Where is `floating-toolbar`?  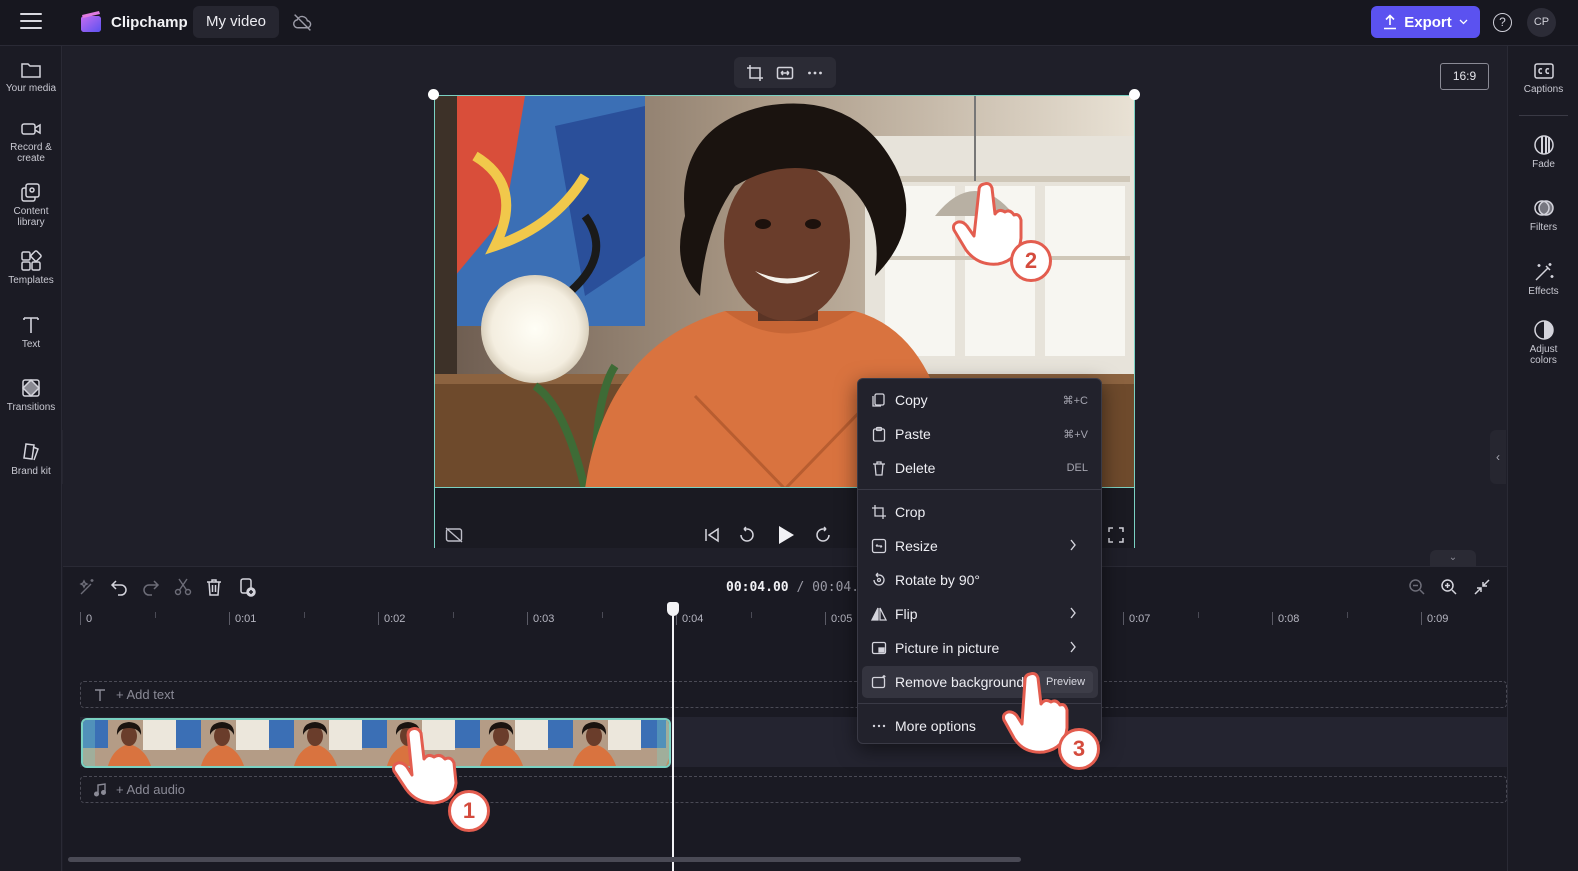 floating-toolbar is located at coordinates (785, 72).